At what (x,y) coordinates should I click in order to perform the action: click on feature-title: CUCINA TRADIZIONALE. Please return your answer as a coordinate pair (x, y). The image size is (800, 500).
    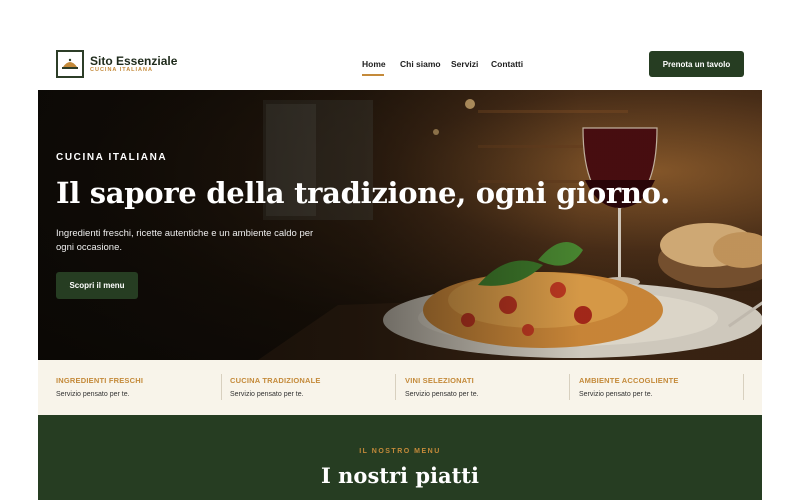
    Looking at the image, I should click on (275, 380).